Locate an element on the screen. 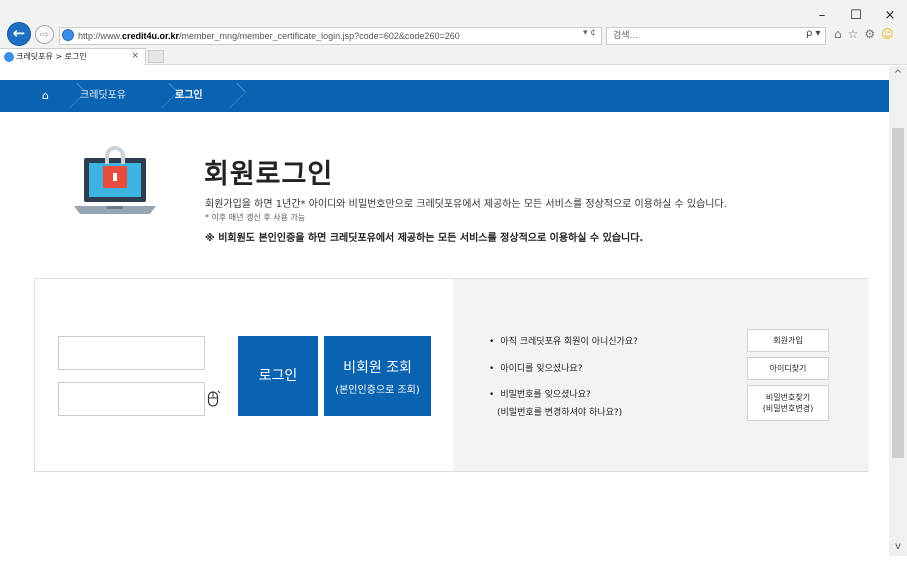  breadcrumb-login: 로그인 is located at coordinates (189, 96).